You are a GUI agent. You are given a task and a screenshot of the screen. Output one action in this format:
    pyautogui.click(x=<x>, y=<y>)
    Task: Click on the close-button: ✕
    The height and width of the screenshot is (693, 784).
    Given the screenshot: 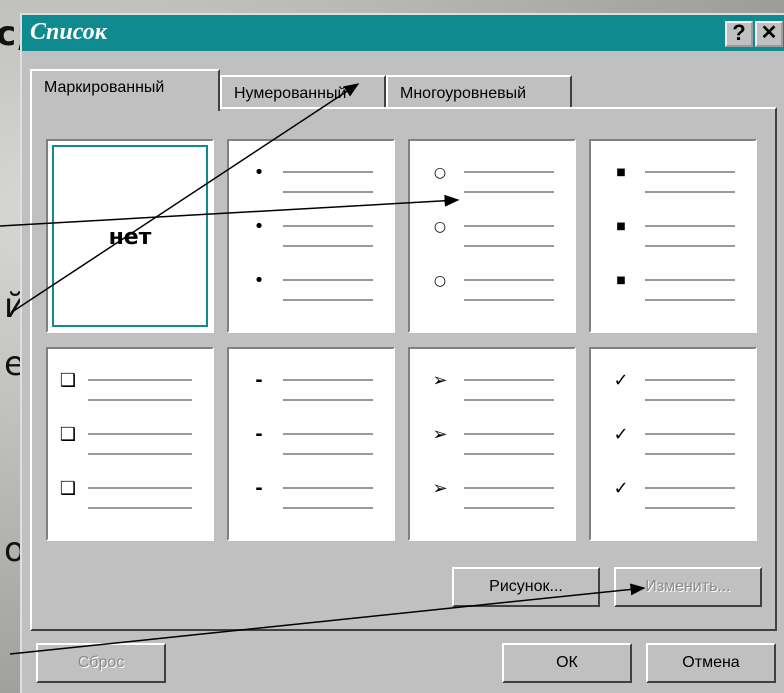 What is the action you would take?
    pyautogui.click(x=769, y=34)
    